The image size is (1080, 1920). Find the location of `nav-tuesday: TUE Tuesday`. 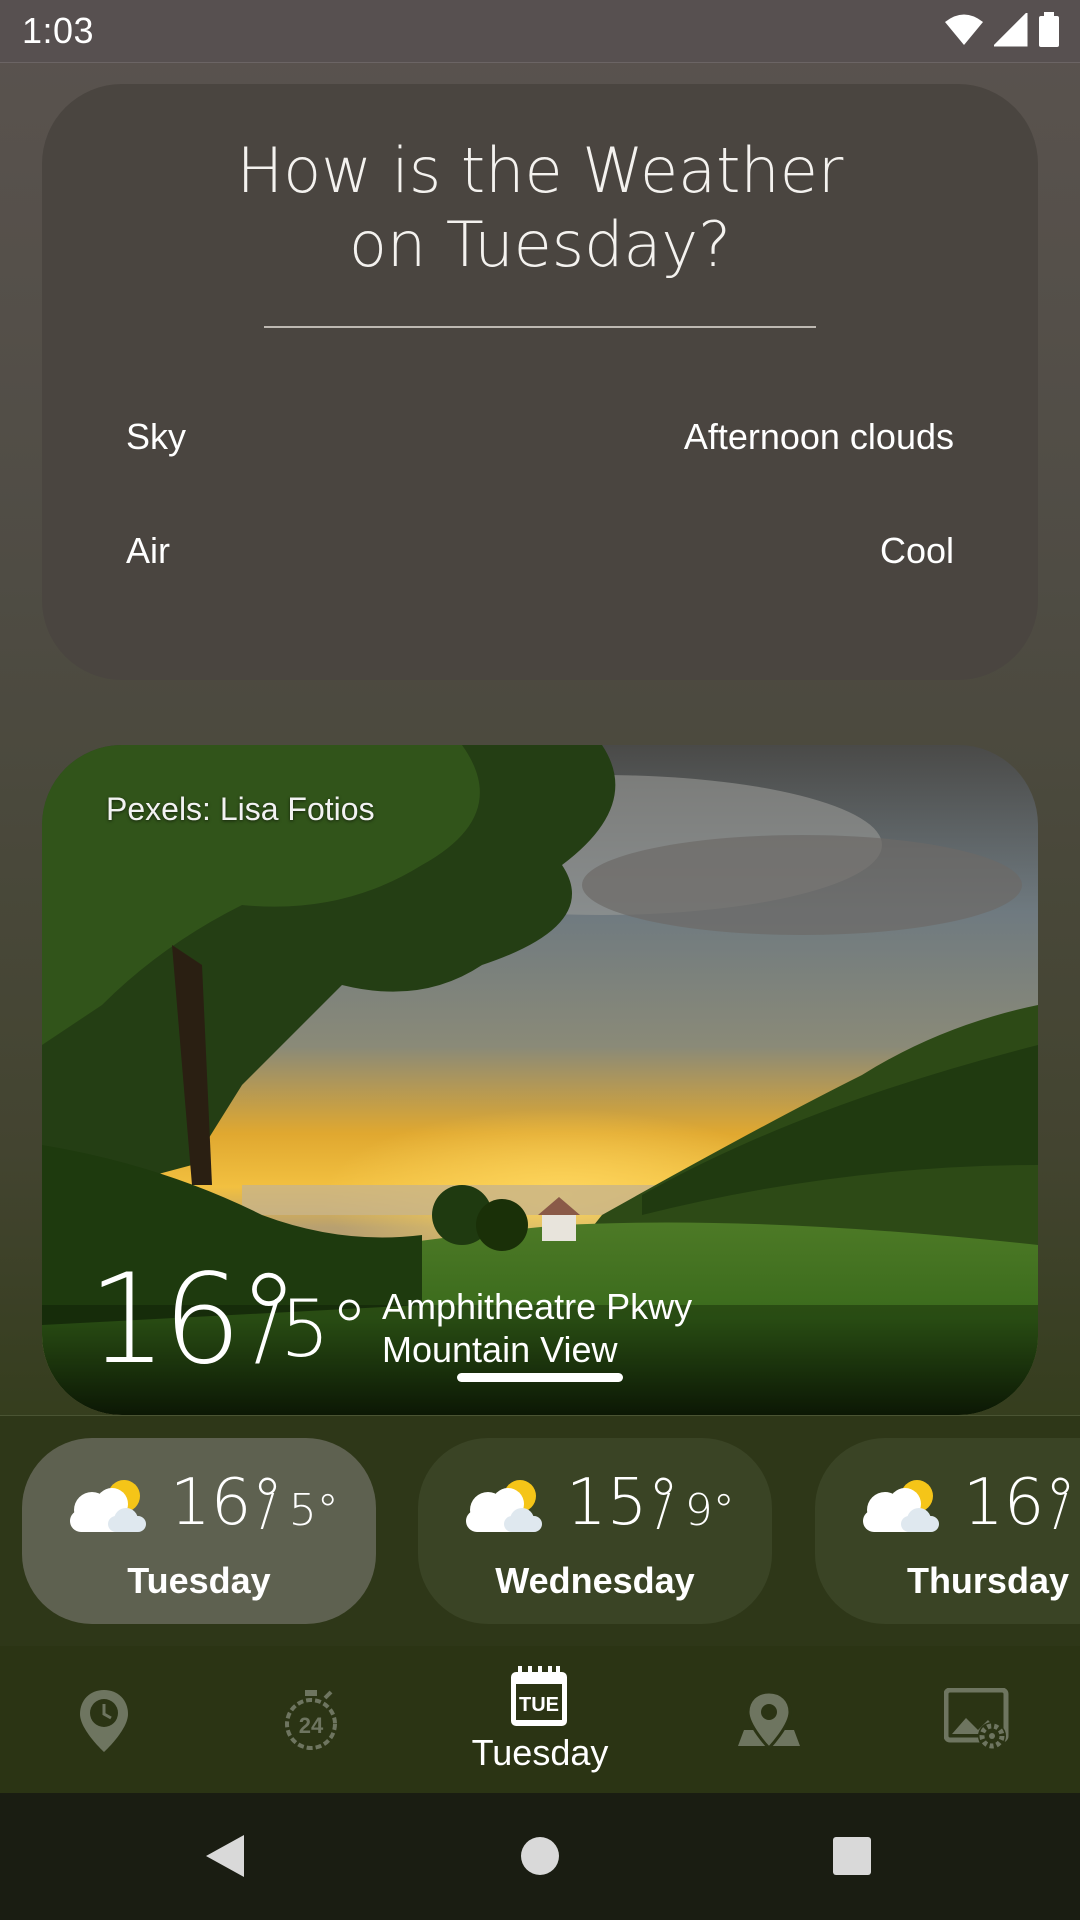

nav-tuesday: TUE Tuesday is located at coordinates (540, 1719).